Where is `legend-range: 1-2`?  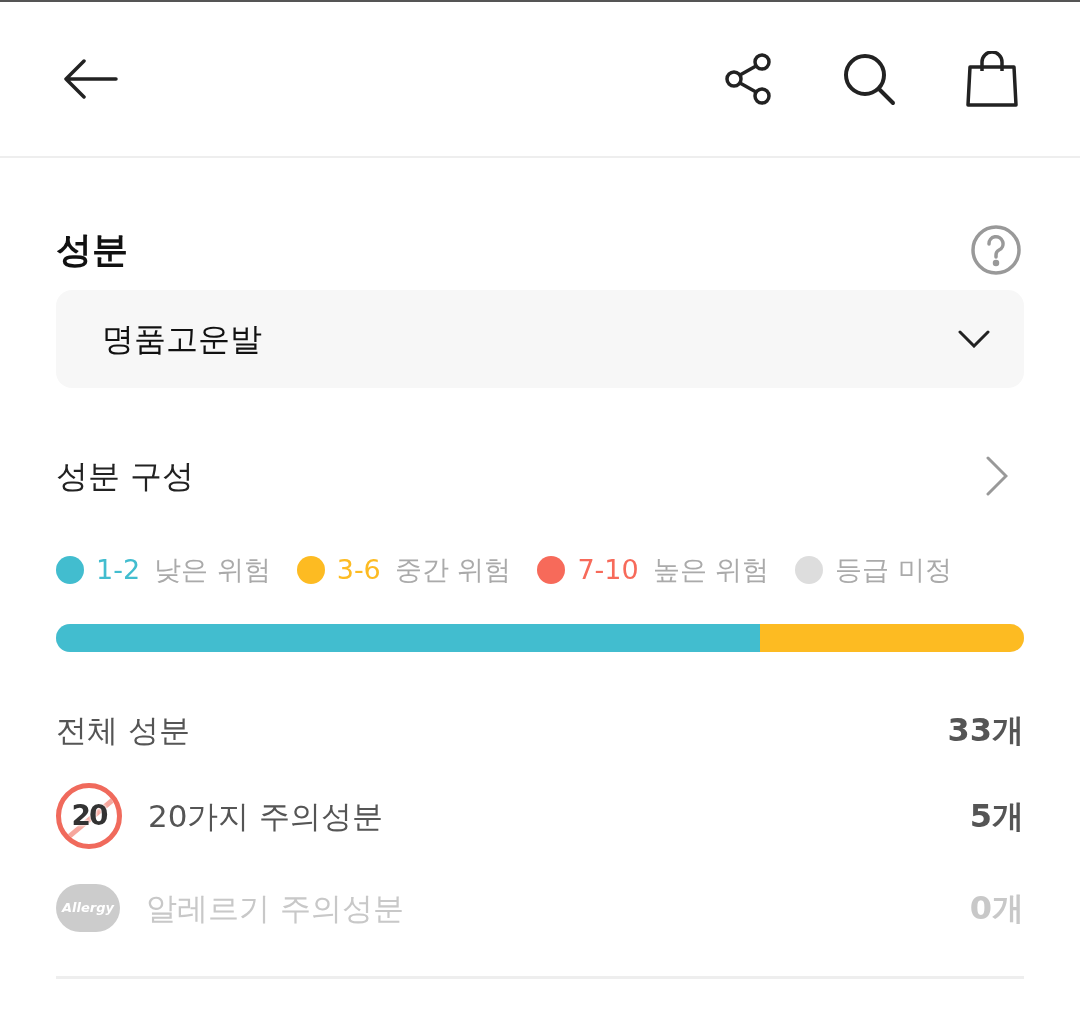
legend-range: 1-2 is located at coordinates (118, 569).